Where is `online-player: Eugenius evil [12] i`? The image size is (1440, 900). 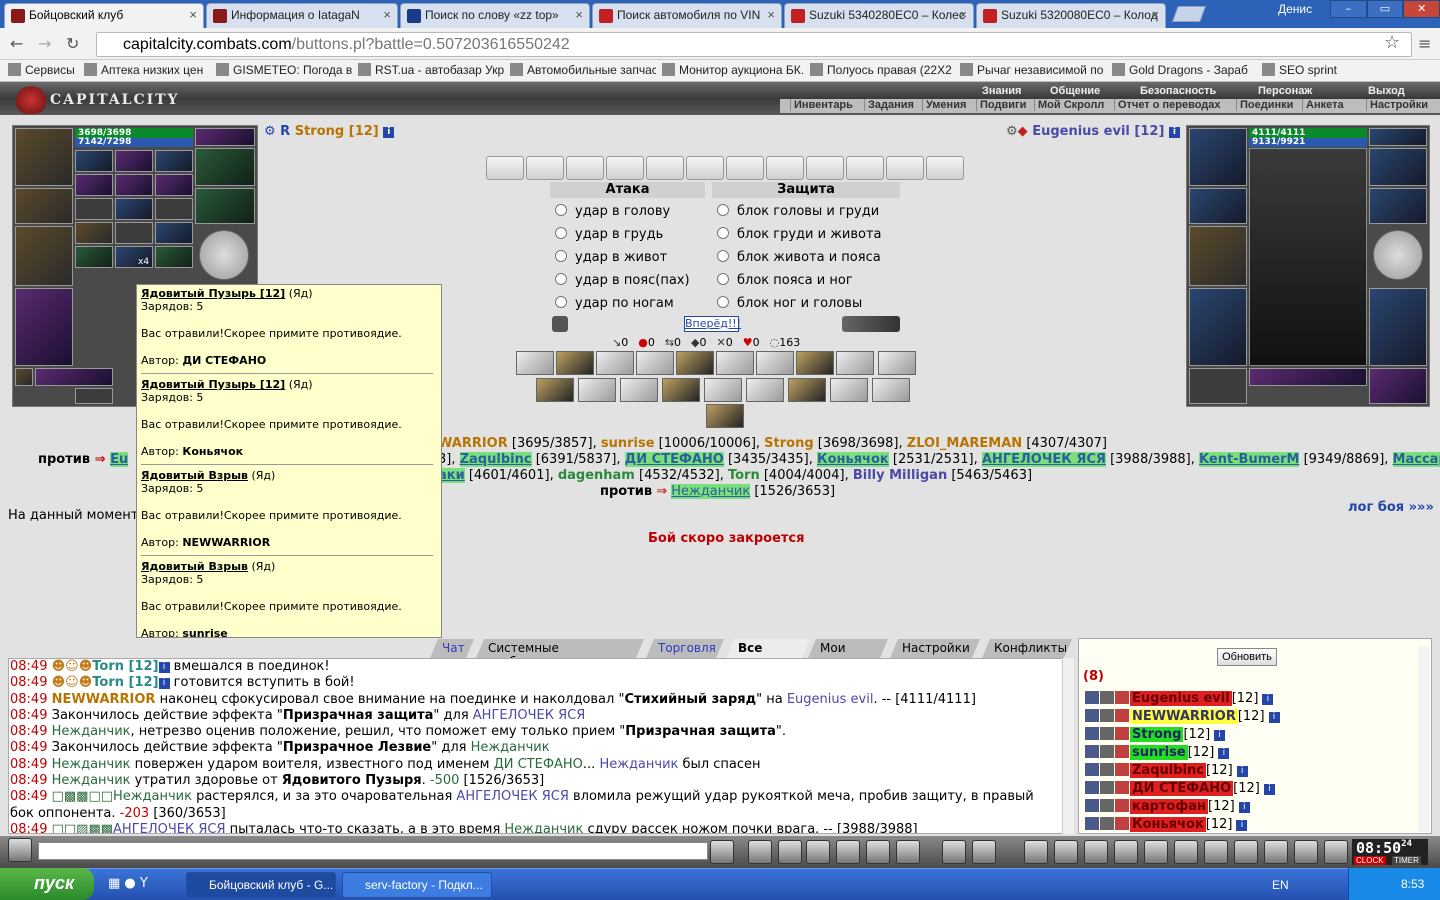
online-player: Eugenius evil [12] i is located at coordinates (1179, 699).